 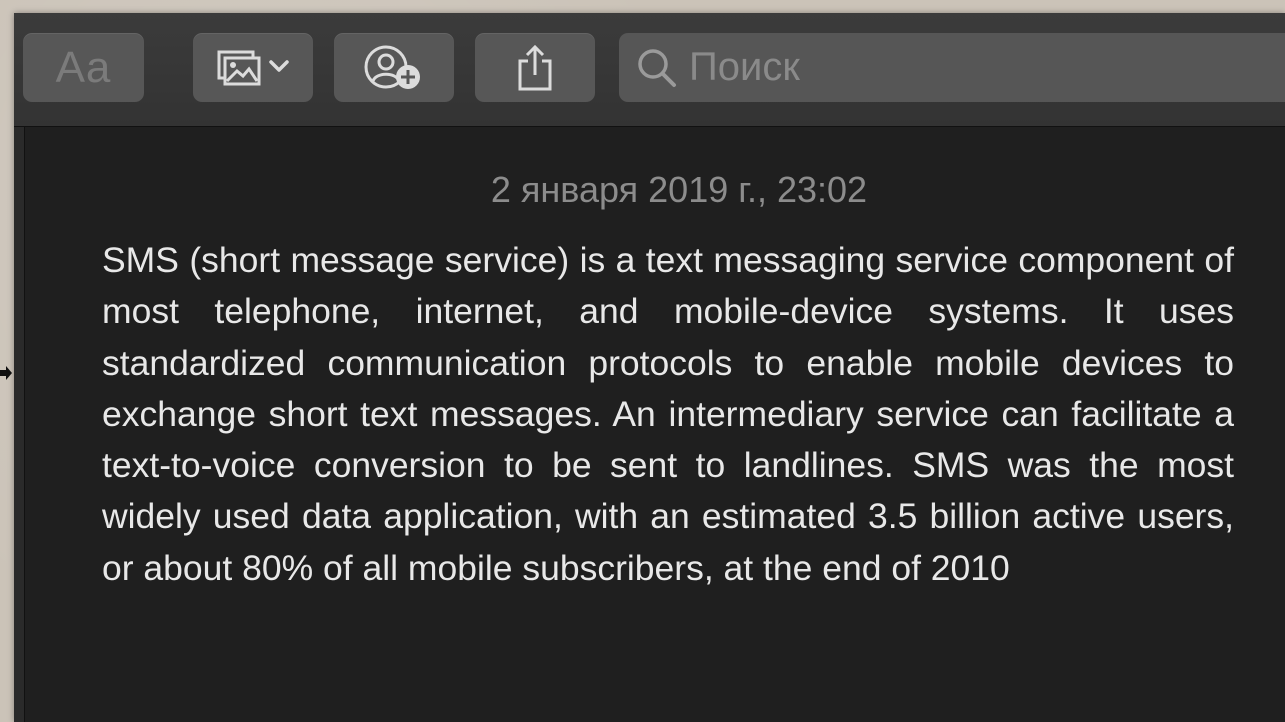 I want to click on note-date: 2 января 2019 г., 23:02, so click(x=679, y=189).